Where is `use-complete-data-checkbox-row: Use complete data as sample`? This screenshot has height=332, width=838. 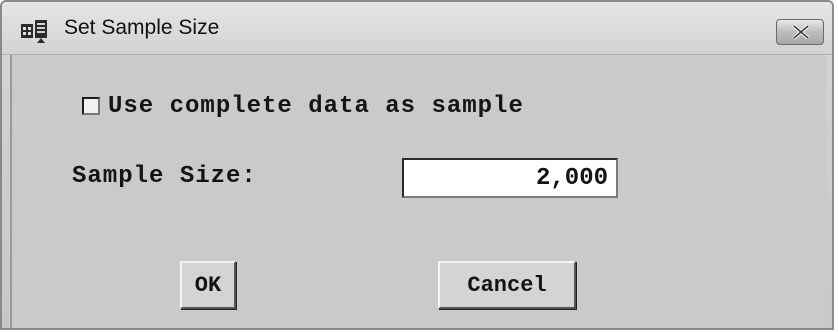
use-complete-data-checkbox-row: Use complete data as sample is located at coordinates (303, 106).